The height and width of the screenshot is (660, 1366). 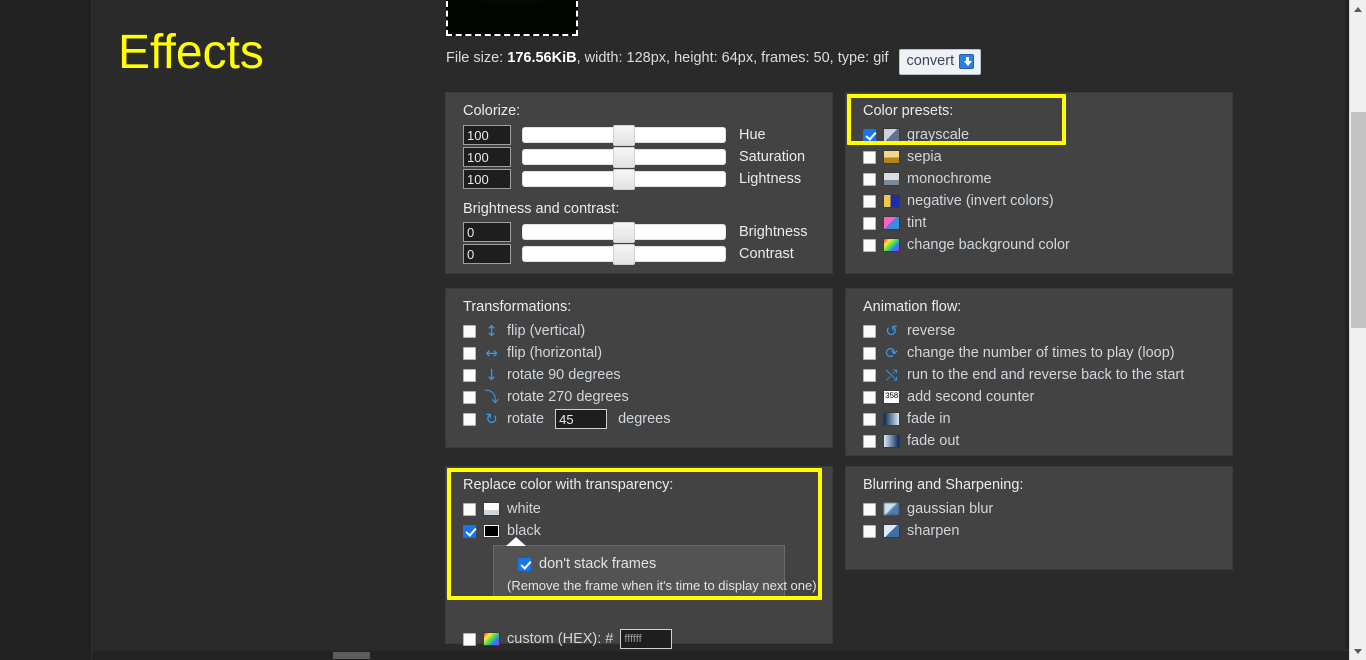 What do you see at coordinates (720, 655) in the screenshot?
I see `horizontal-scrollbar` at bounding box center [720, 655].